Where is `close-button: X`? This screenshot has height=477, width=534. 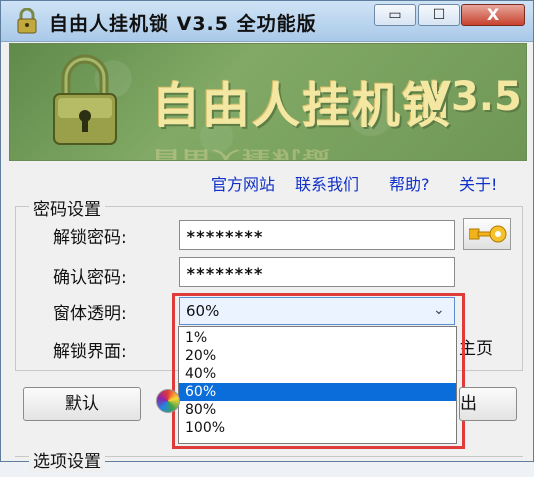 close-button: X is located at coordinates (493, 15).